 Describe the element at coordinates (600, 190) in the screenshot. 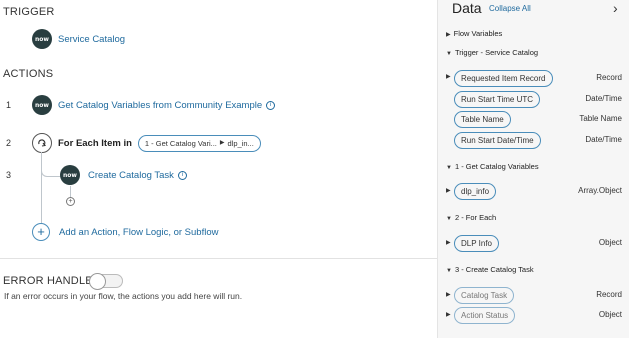

I see `data-type: Array.Object` at that location.